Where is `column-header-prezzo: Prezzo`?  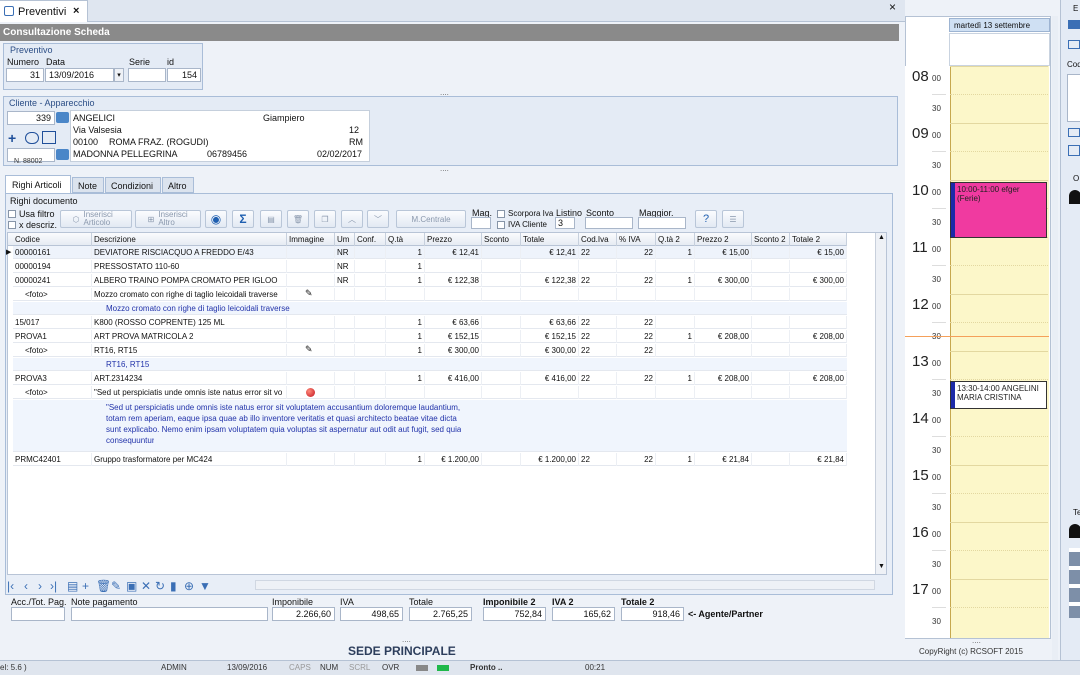
column-header-prezzo: Prezzo is located at coordinates (453, 239).